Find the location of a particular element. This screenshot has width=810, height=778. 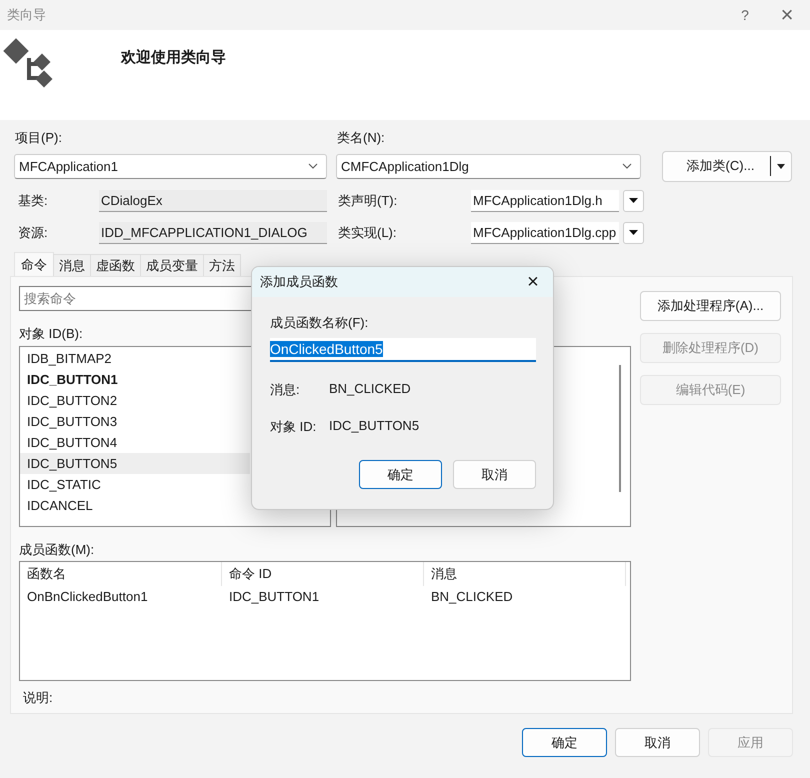

tab: 方法 is located at coordinates (222, 265).